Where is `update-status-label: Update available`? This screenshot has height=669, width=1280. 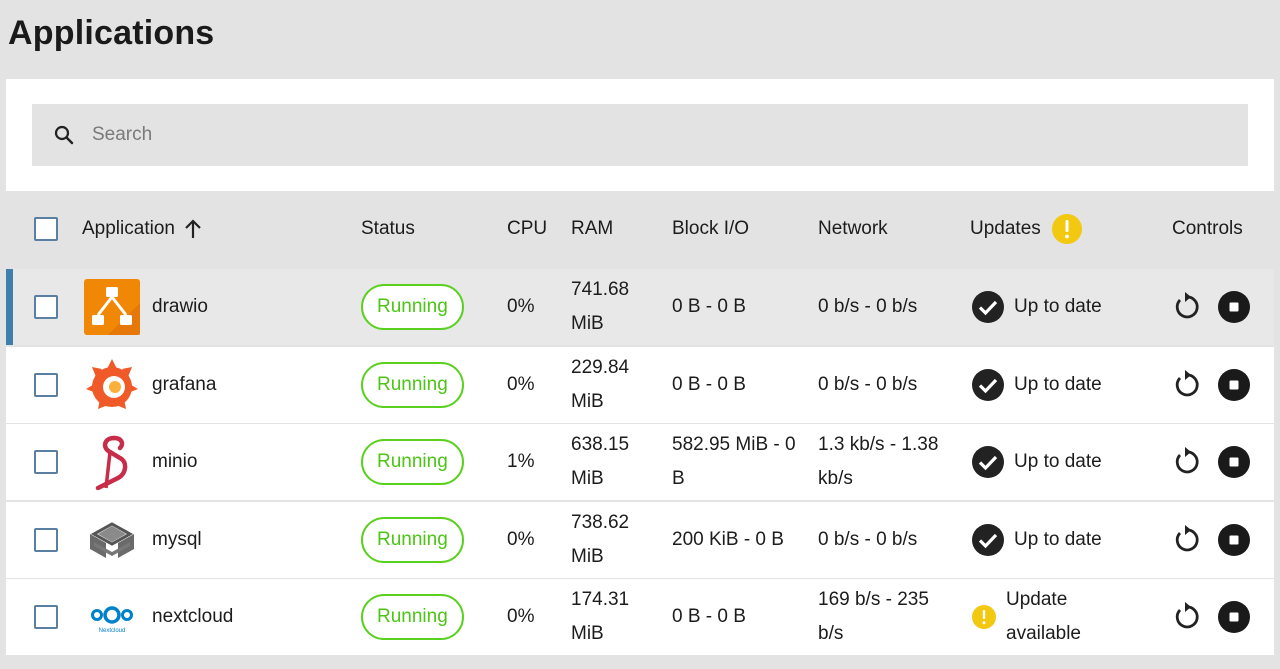 update-status-label: Update available is located at coordinates (1043, 616).